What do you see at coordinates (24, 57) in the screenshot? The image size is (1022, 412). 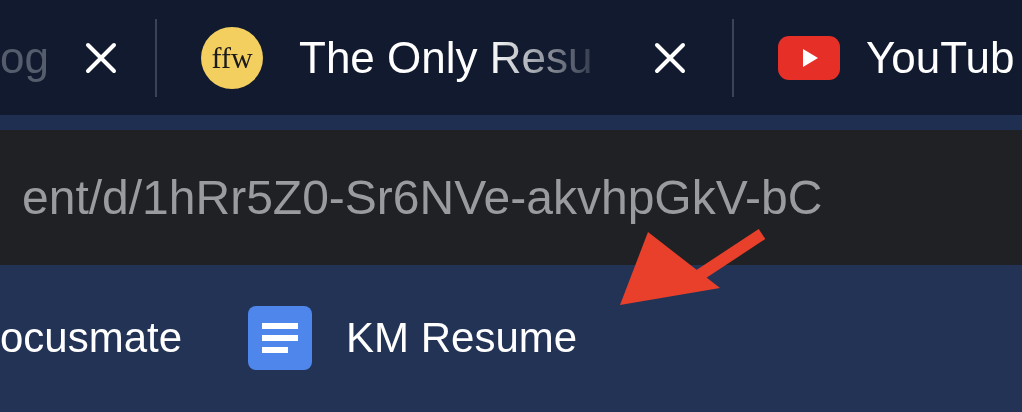 I see `tab-title: og` at bounding box center [24, 57].